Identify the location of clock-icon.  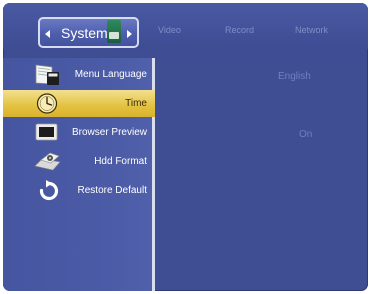
(47, 103).